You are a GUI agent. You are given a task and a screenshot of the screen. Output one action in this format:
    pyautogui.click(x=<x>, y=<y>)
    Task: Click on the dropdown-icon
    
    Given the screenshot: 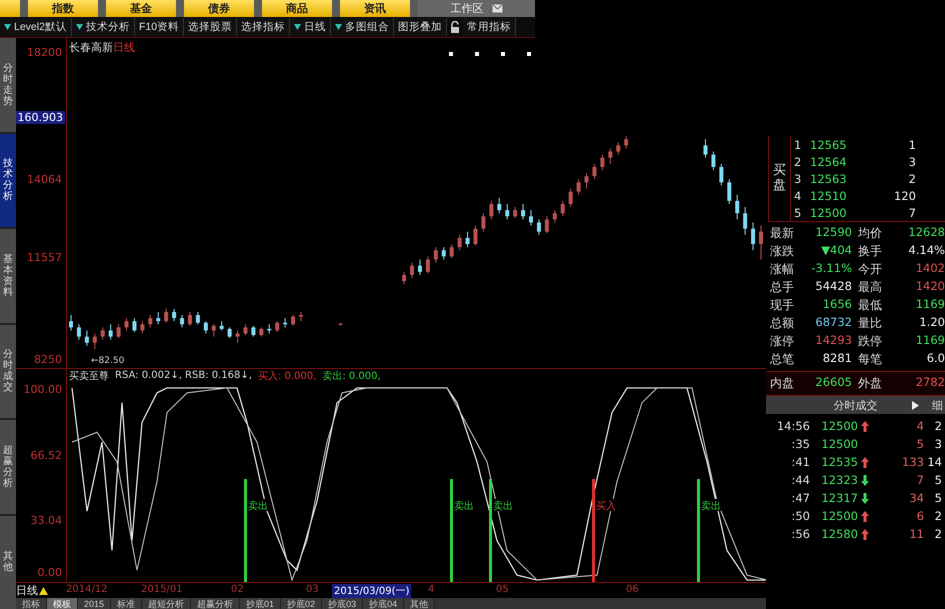 What is the action you would take?
    pyautogui.click(x=338, y=27)
    